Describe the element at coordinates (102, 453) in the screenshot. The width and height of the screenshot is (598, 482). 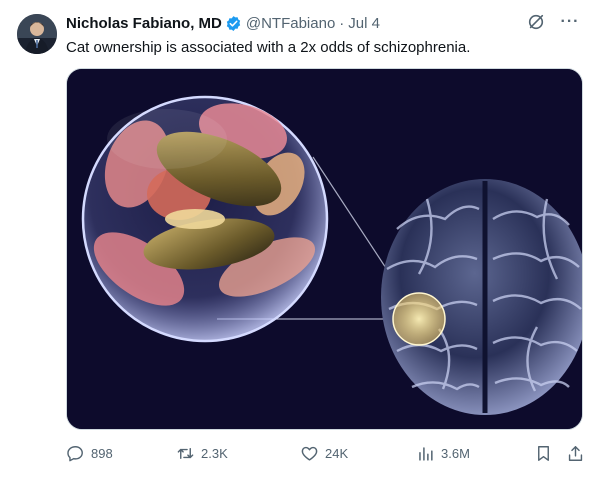
I see `reply-count: 898` at that location.